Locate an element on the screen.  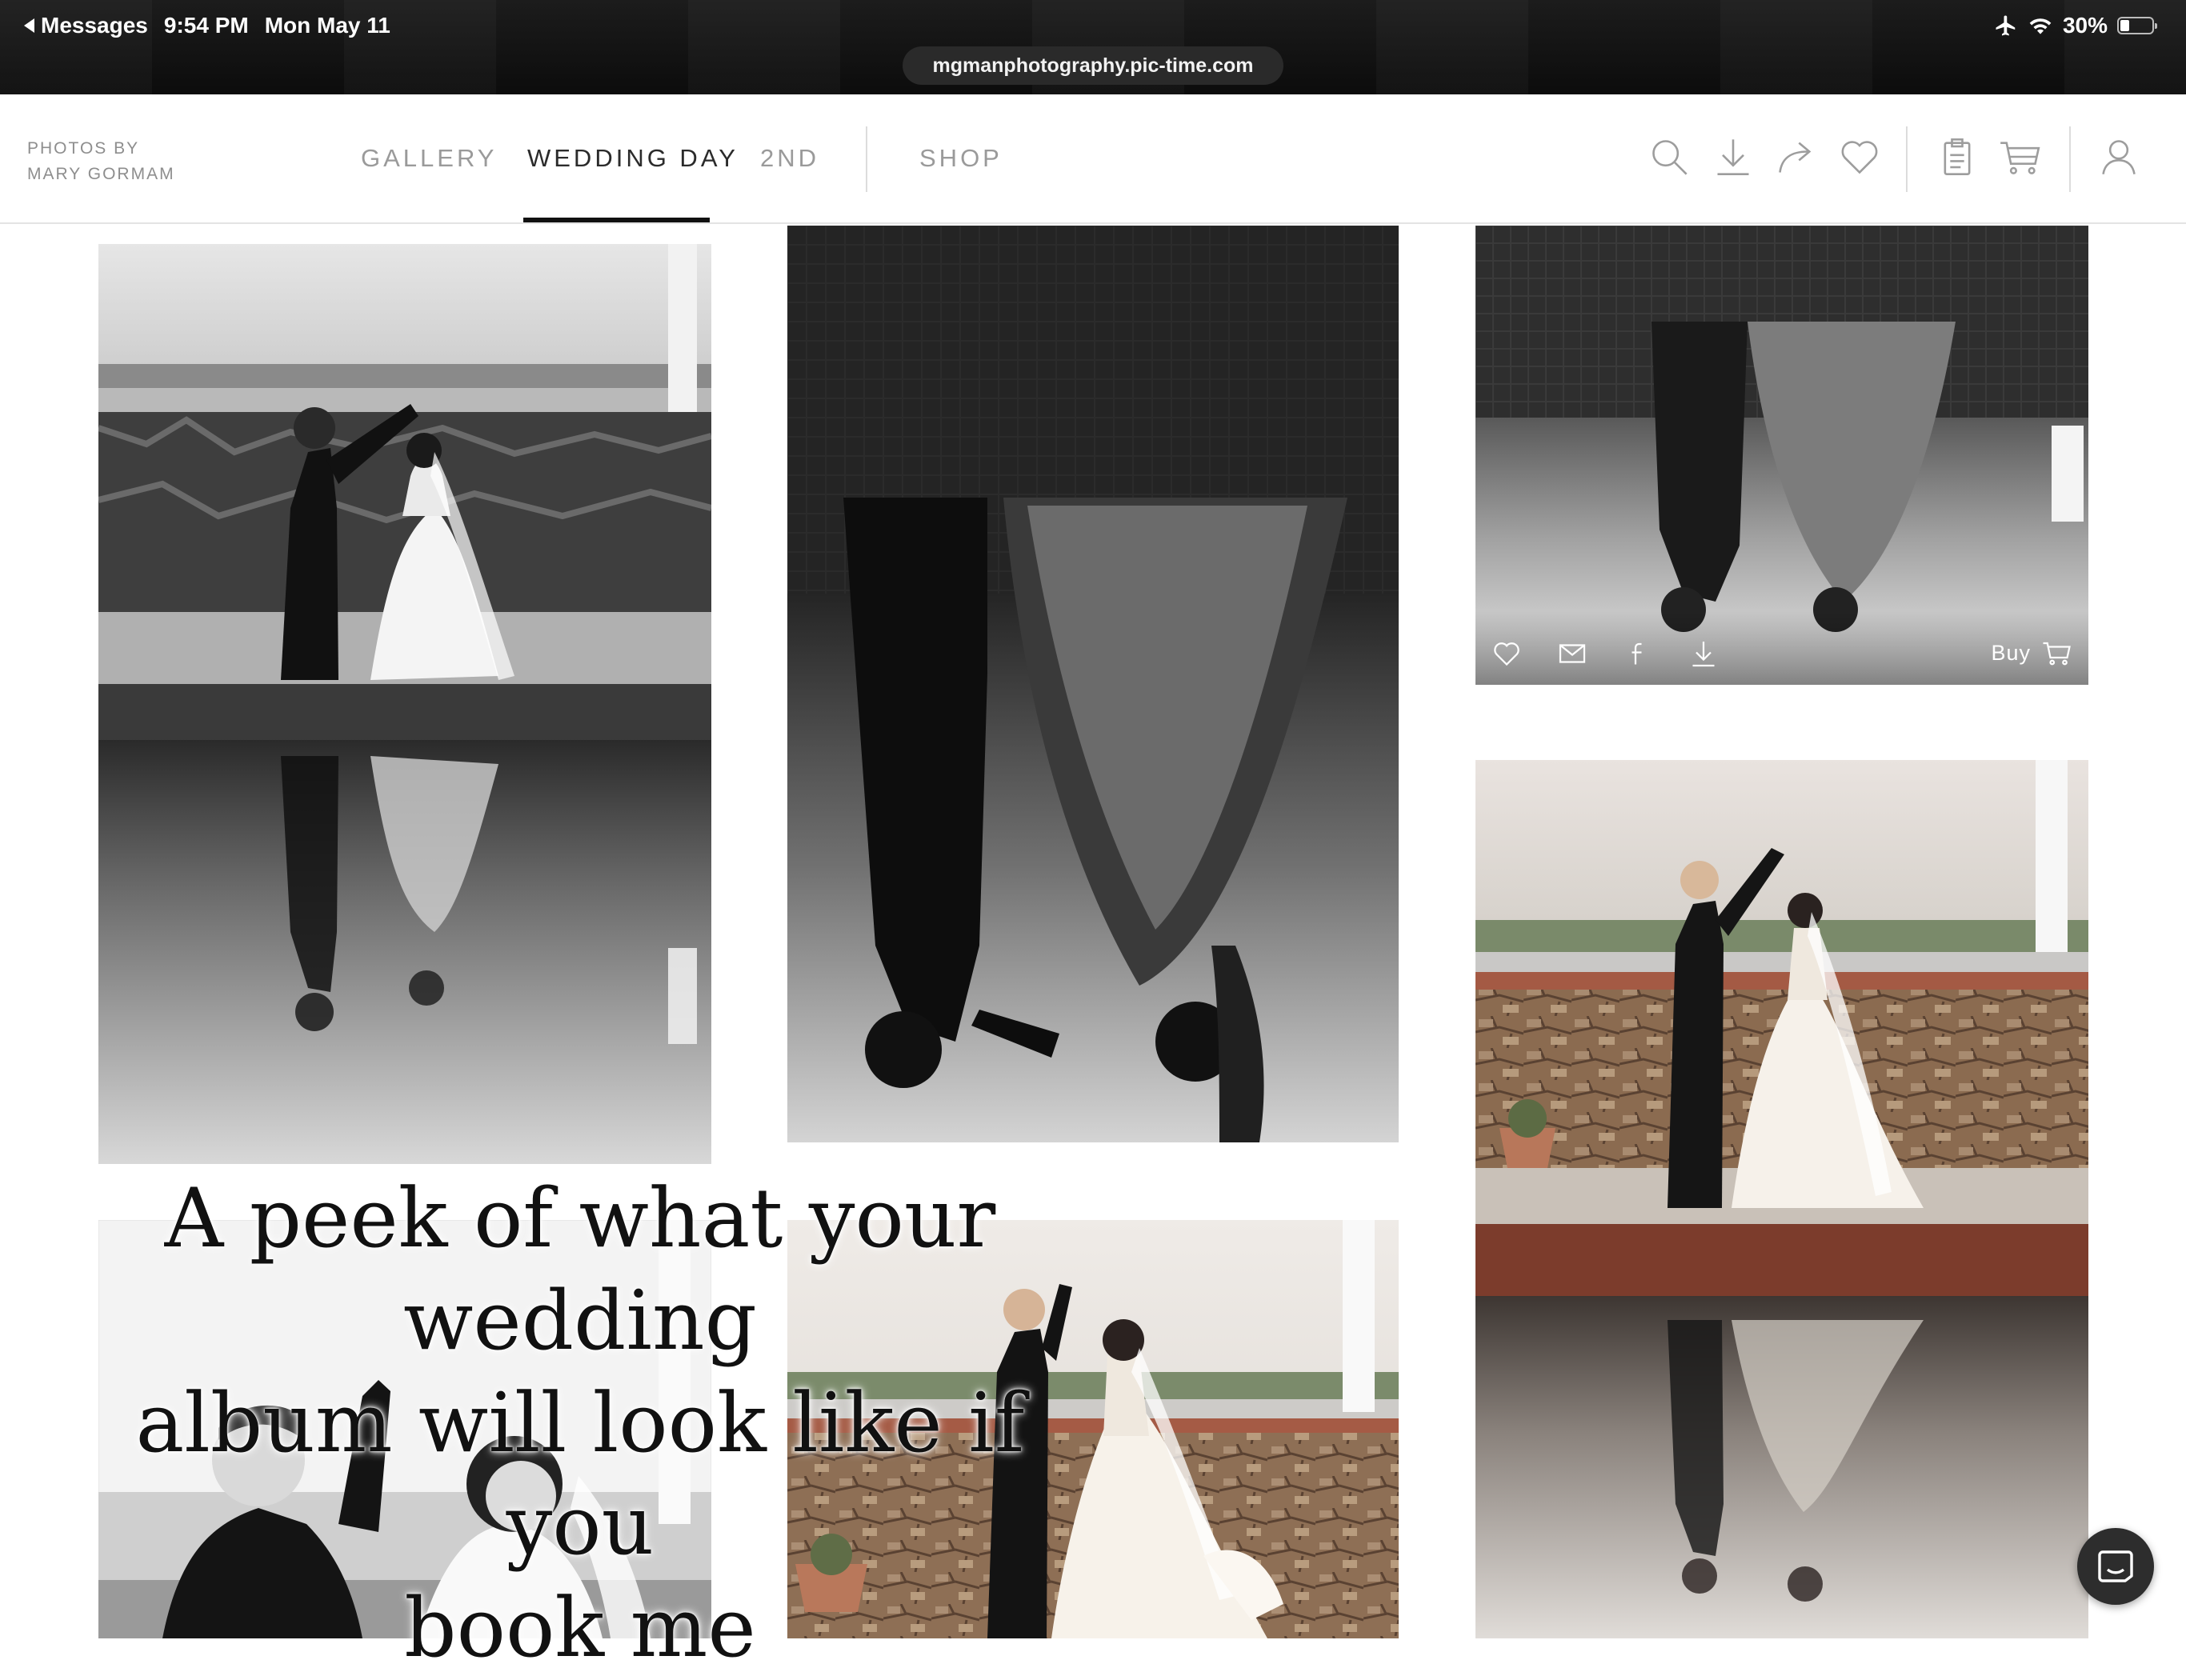
share-icon is located at coordinates (1795, 157).